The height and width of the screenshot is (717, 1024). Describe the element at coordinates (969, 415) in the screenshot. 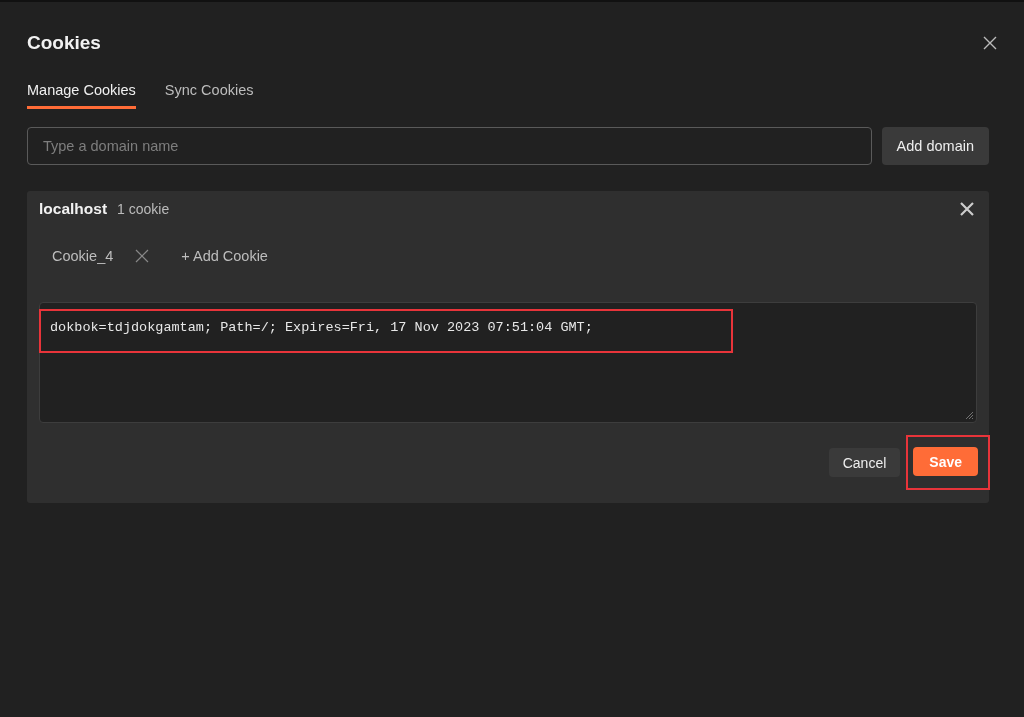

I see `resize-grip-icon` at that location.